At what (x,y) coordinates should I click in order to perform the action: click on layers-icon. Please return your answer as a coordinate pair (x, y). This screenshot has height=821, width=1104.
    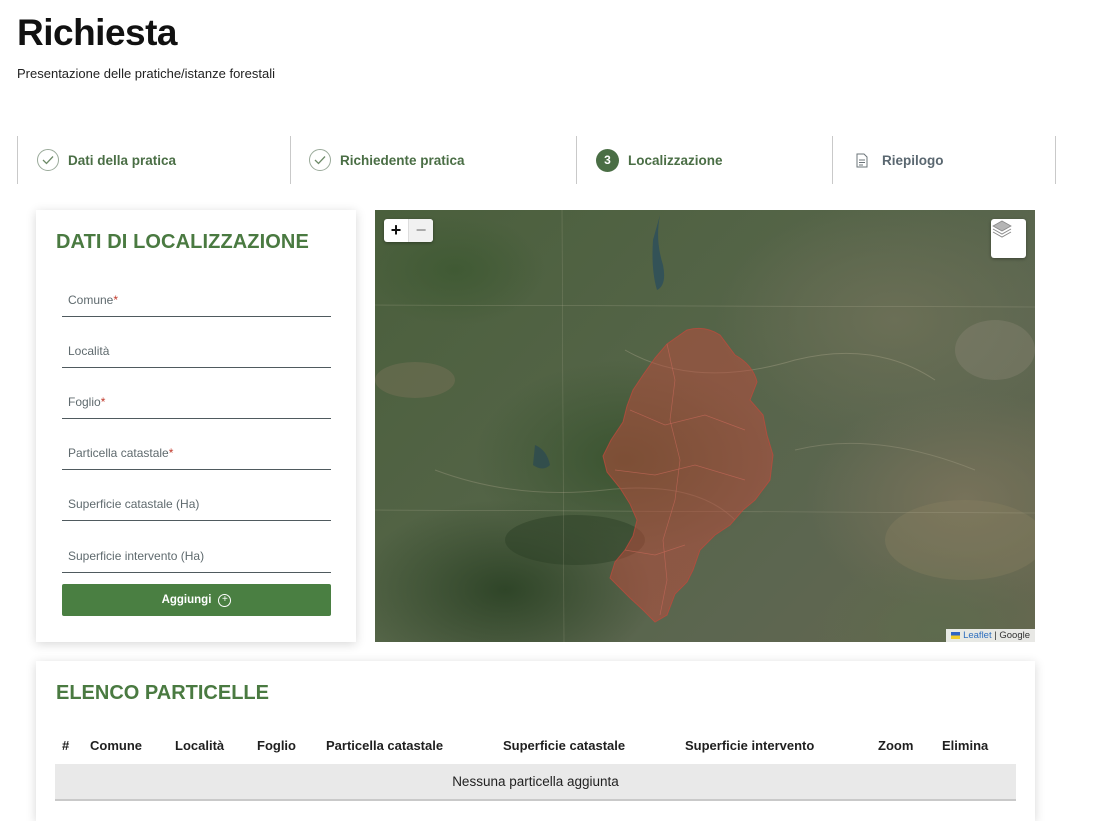
    Looking at the image, I should click on (1002, 229).